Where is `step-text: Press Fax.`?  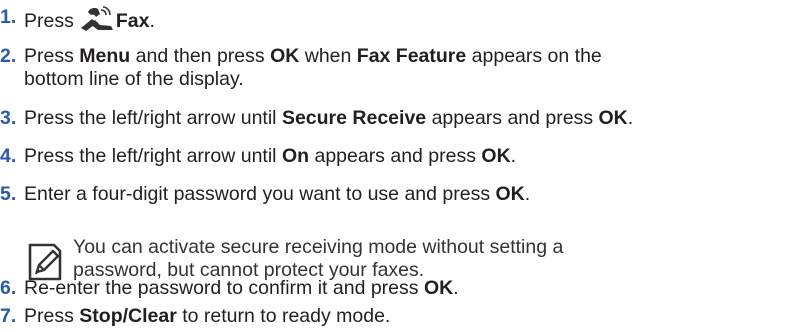 step-text: Press Fax. is located at coordinates (89, 19).